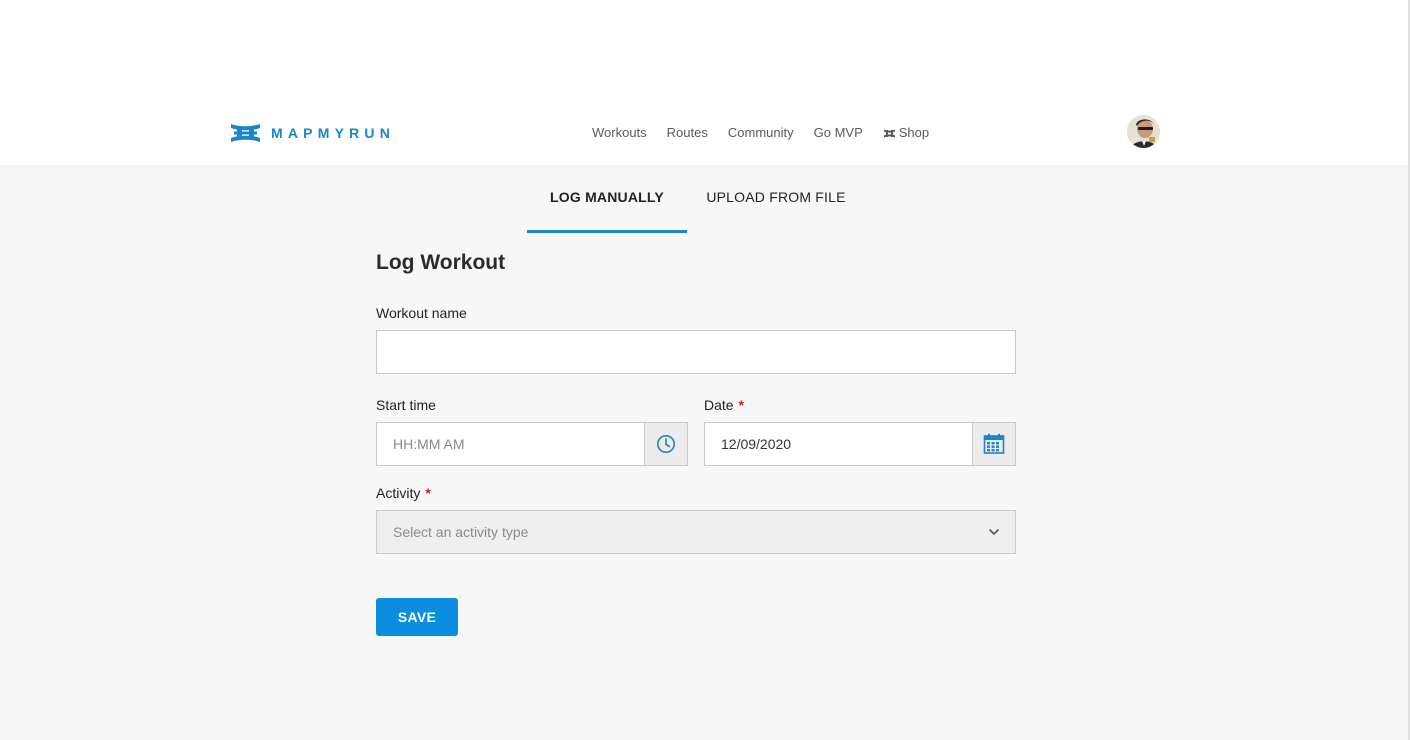 This screenshot has height=740, width=1410. I want to click on nav-shop: Shop, so click(906, 133).